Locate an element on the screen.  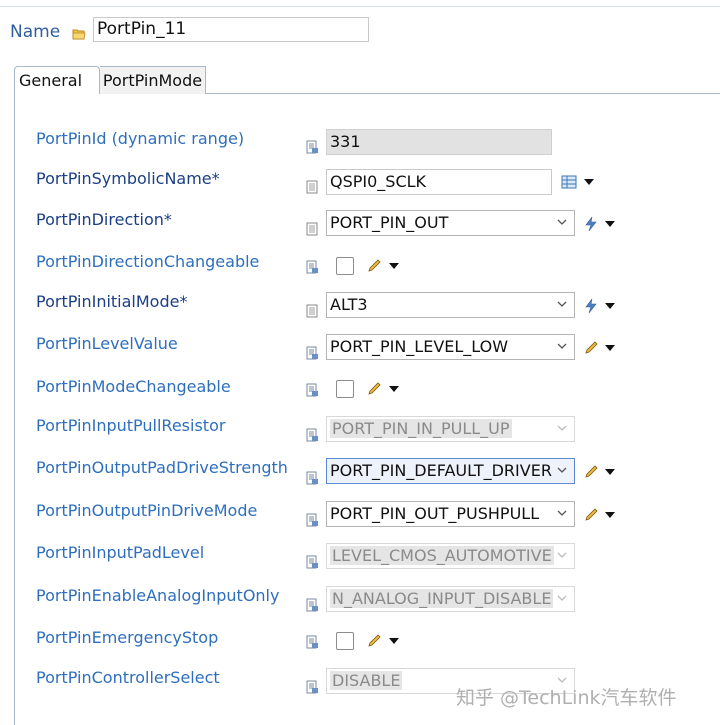
levelvalue-select: PORT_PIN_LEVEL_LOW is located at coordinates (450, 347).